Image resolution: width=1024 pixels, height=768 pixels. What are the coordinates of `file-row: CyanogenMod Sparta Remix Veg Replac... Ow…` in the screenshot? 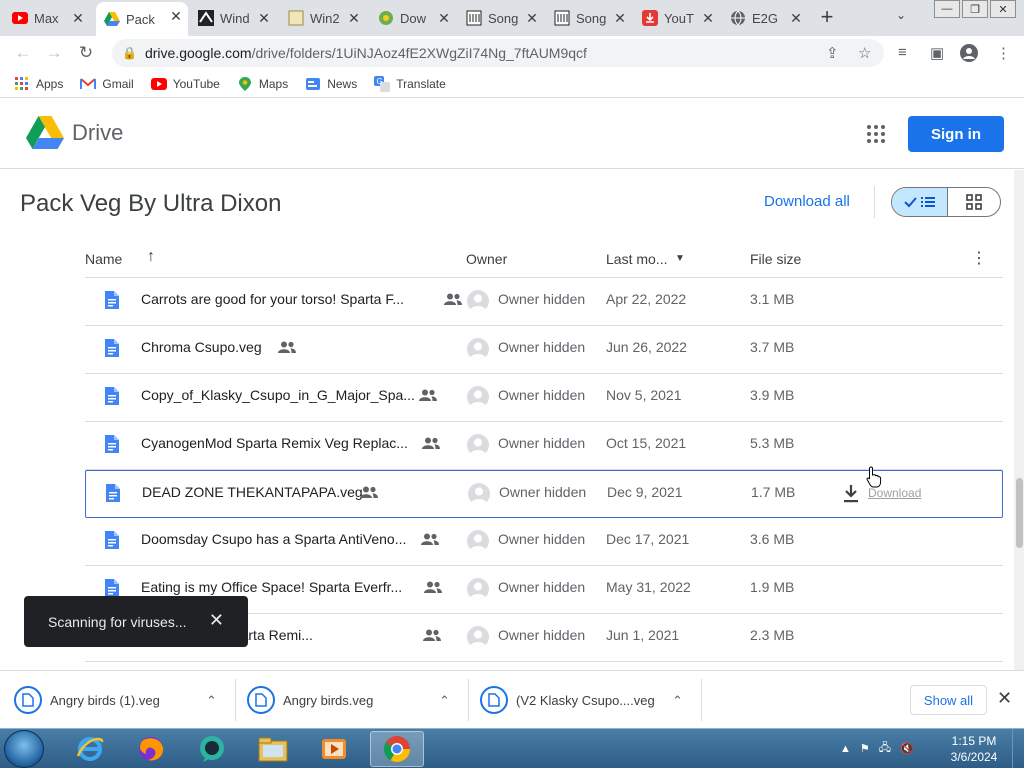 It's located at (544, 446).